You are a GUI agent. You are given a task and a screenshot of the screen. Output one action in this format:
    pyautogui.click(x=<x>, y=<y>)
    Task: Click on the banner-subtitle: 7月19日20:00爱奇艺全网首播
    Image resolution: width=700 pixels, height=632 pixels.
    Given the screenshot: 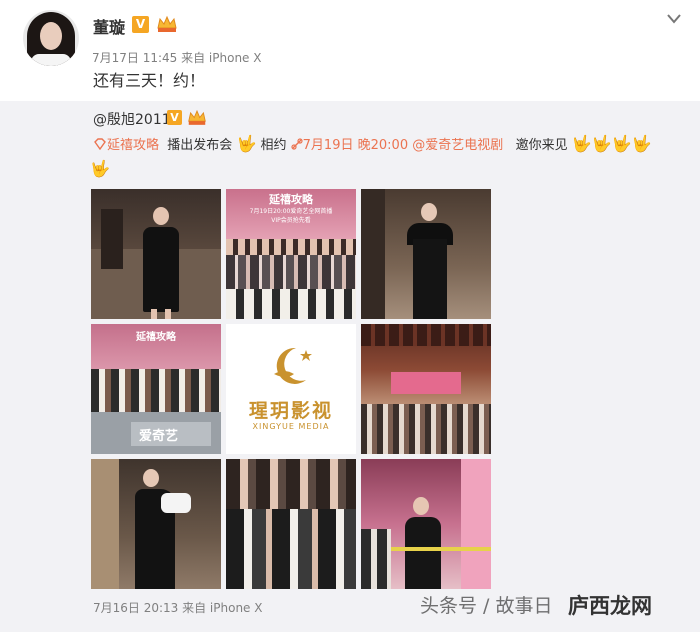 What is the action you would take?
    pyautogui.click(x=291, y=211)
    